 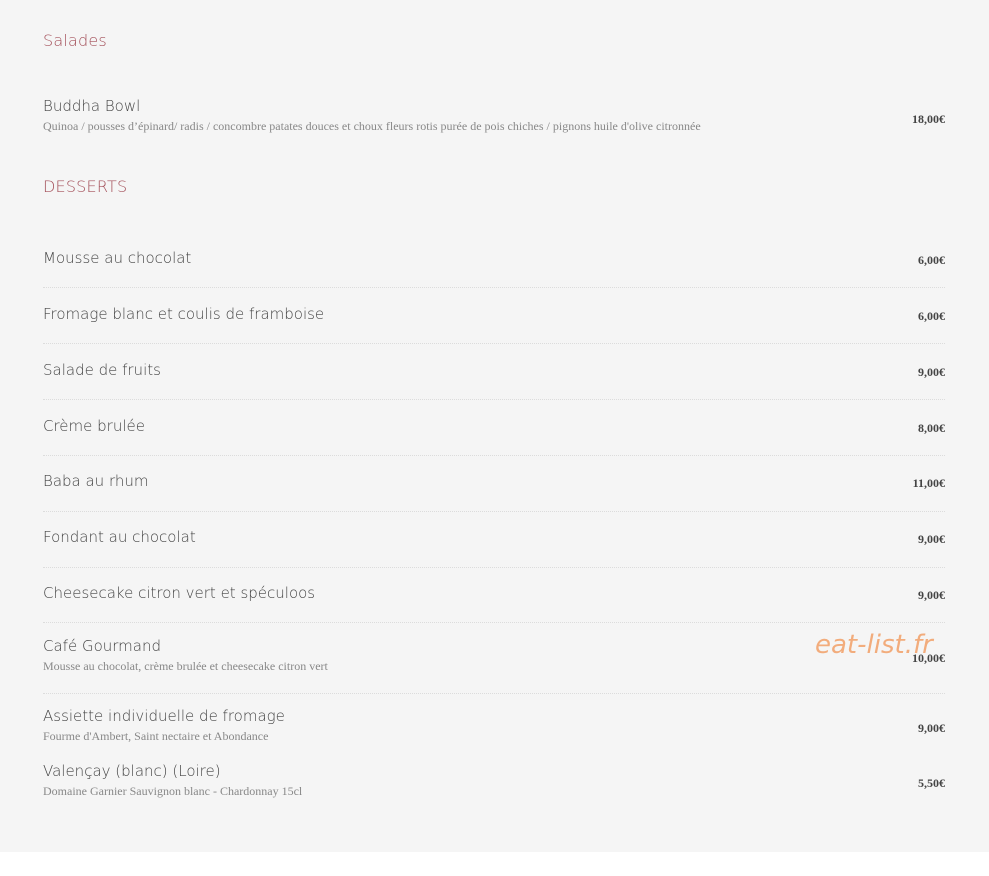 What do you see at coordinates (928, 483) in the screenshot?
I see `menu-item-price: 11,00€` at bounding box center [928, 483].